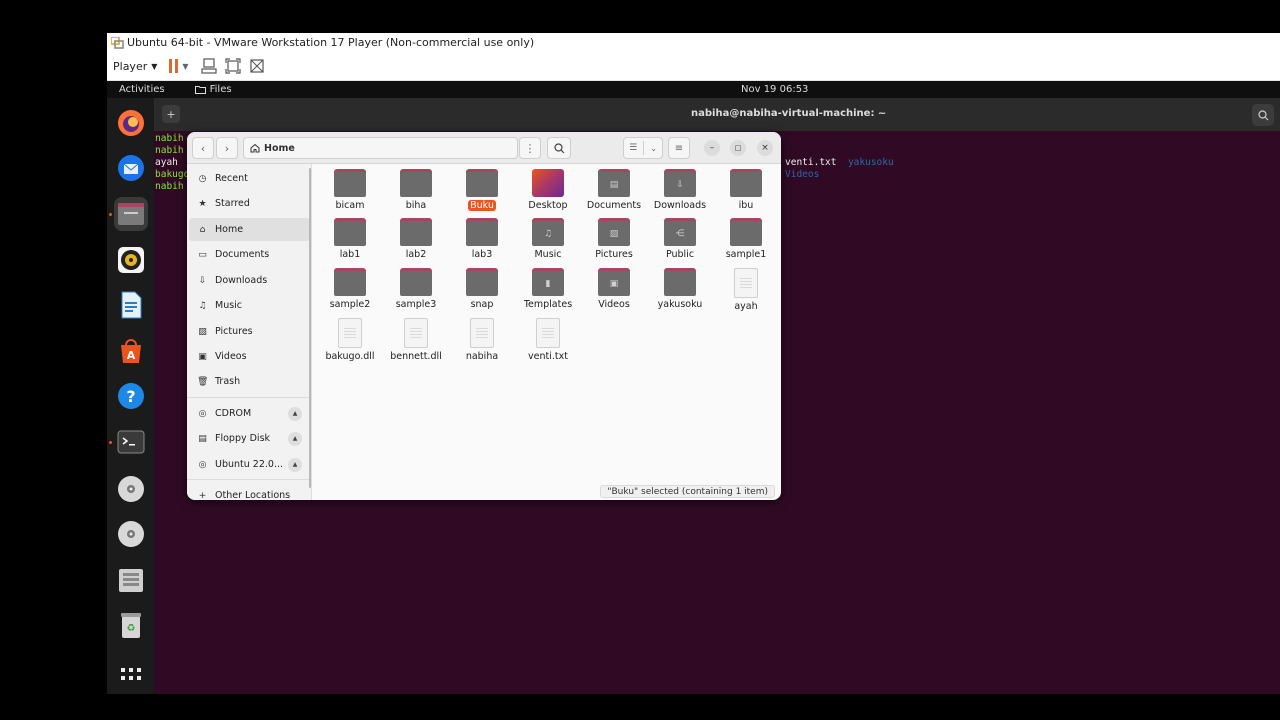 This screenshot has height=720, width=1280. What do you see at coordinates (249, 413) in the screenshot?
I see `sidebar-item-cdrom: ◎ CDROM ▲` at bounding box center [249, 413].